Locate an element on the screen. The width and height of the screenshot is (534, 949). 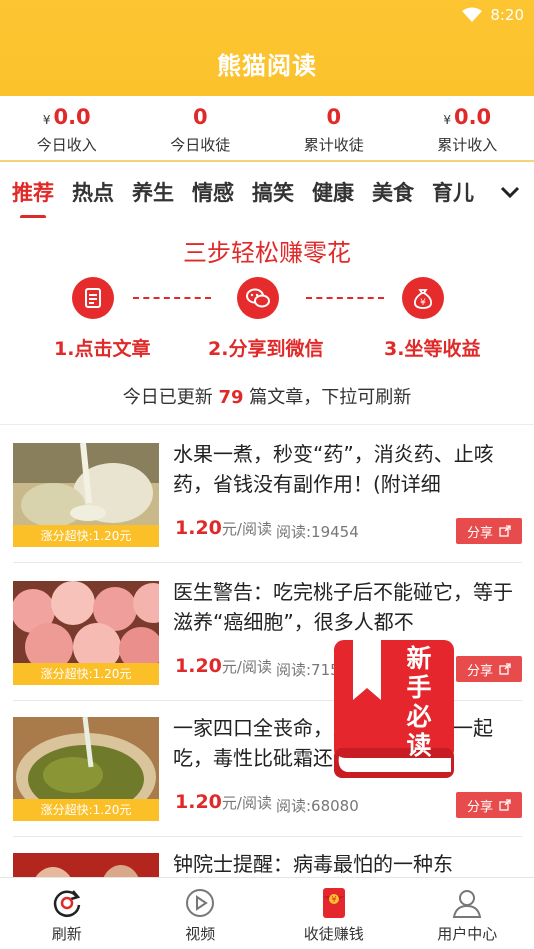
update-count: 79 is located at coordinates (231, 397).